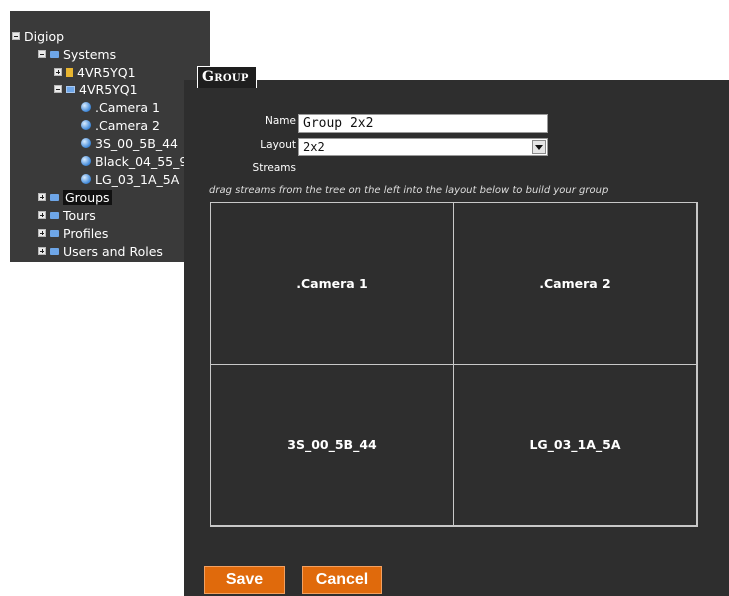 This screenshot has width=729, height=596. Describe the element at coordinates (70, 89) in the screenshot. I see `monitor-icon` at that location.